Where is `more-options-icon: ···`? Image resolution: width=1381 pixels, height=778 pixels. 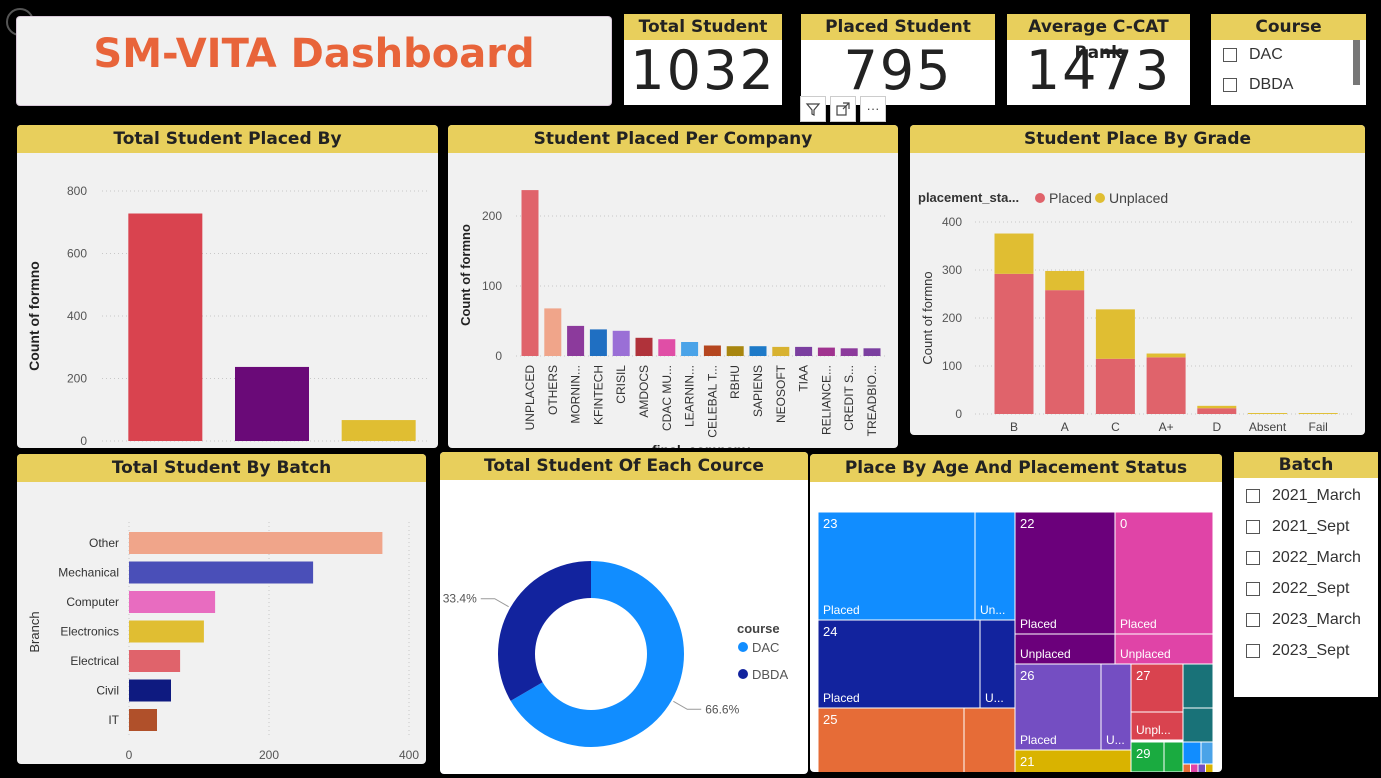 more-options-icon: ··· is located at coordinates (873, 109).